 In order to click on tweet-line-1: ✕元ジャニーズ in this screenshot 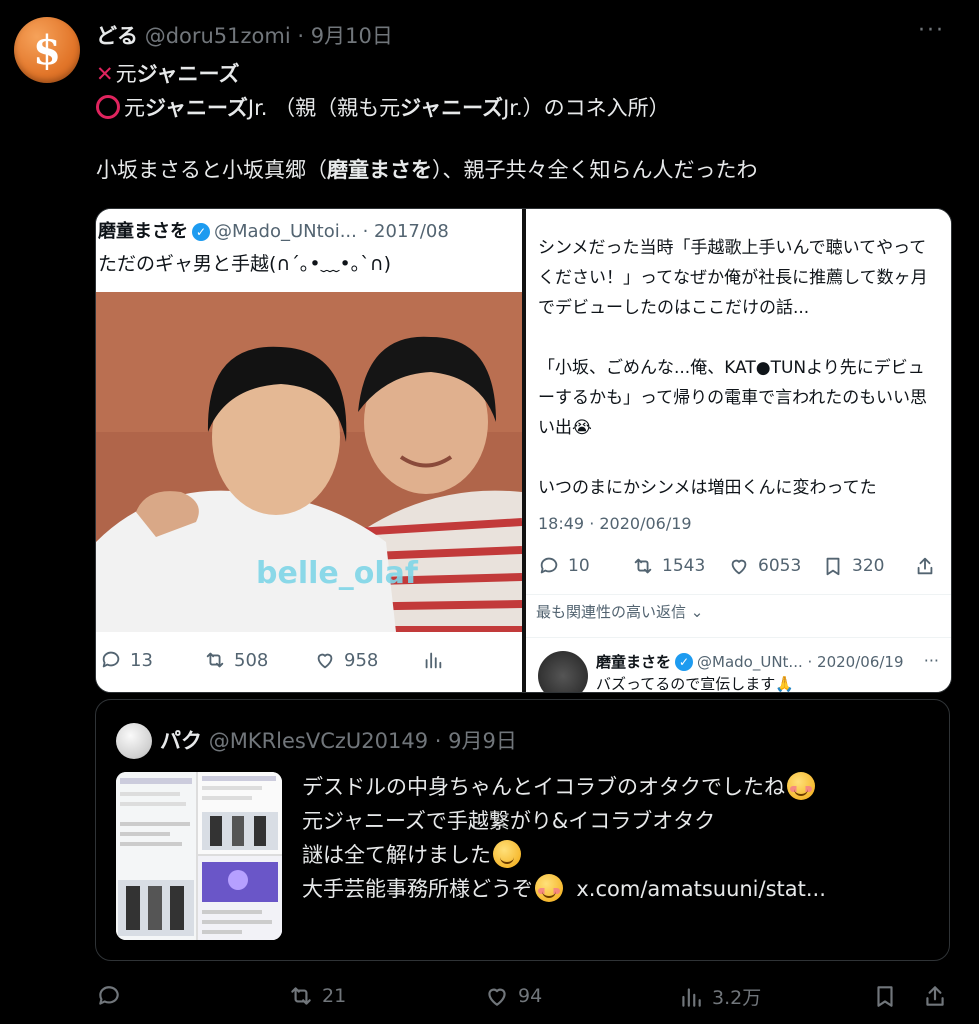, I will do `click(168, 74)`.